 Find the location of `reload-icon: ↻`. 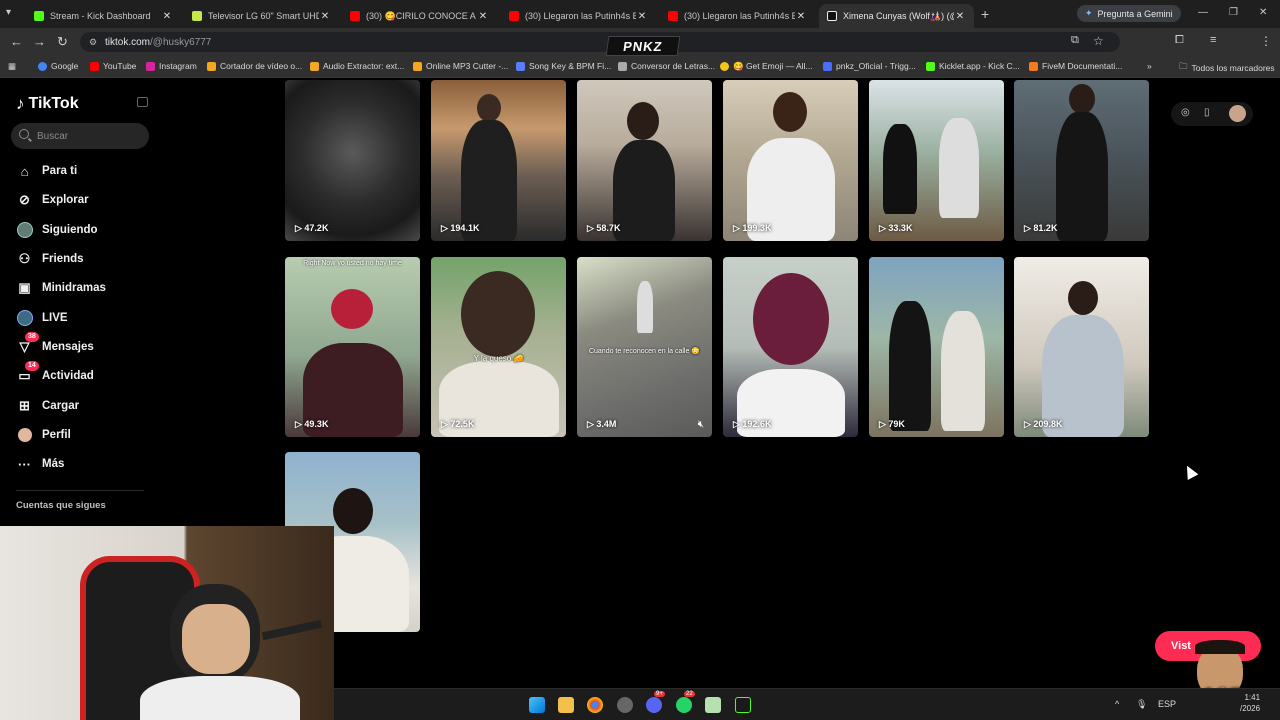

reload-icon: ↻ is located at coordinates (62, 42).